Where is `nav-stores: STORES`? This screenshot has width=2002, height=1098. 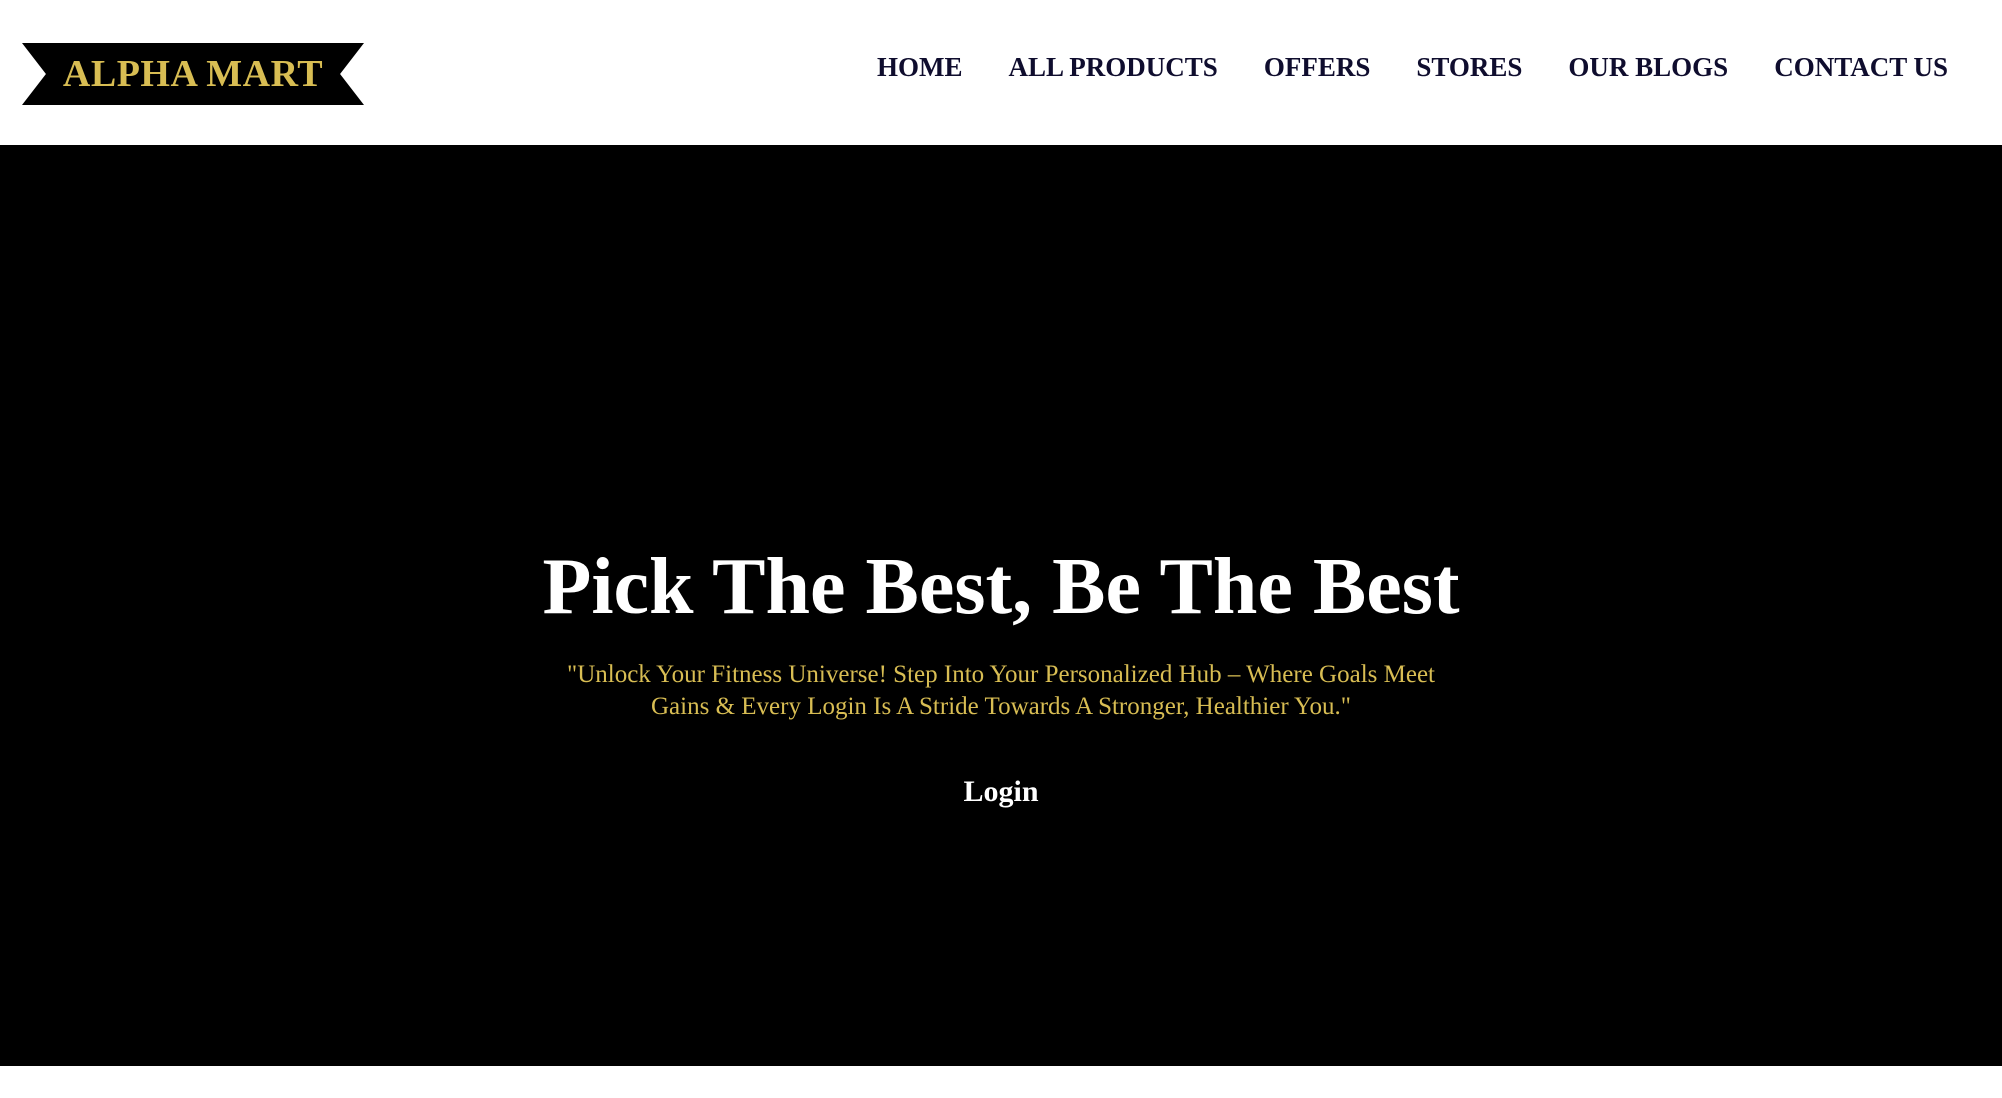 nav-stores: STORES is located at coordinates (1469, 67).